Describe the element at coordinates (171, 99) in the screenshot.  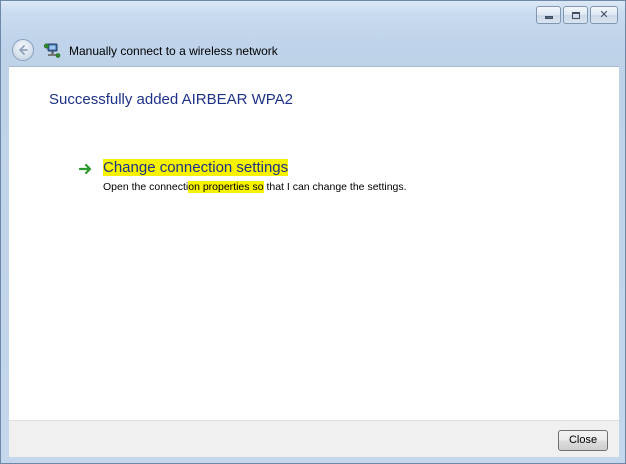
I see `page-heading: Successfully added AIRBEAR WPA2` at that location.